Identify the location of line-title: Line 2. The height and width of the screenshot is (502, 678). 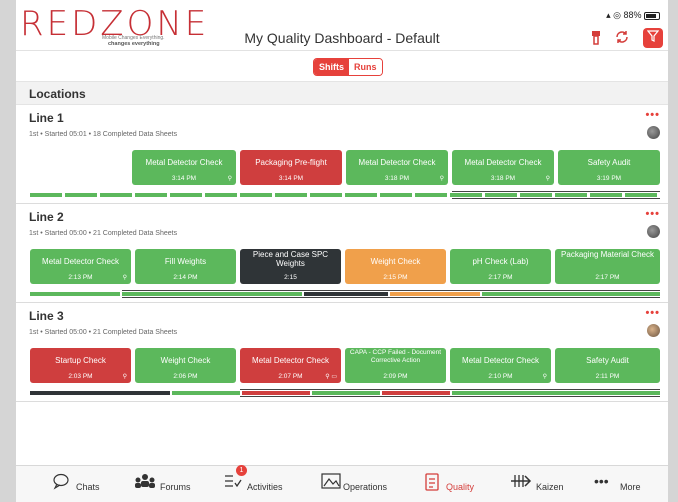
(46, 217).